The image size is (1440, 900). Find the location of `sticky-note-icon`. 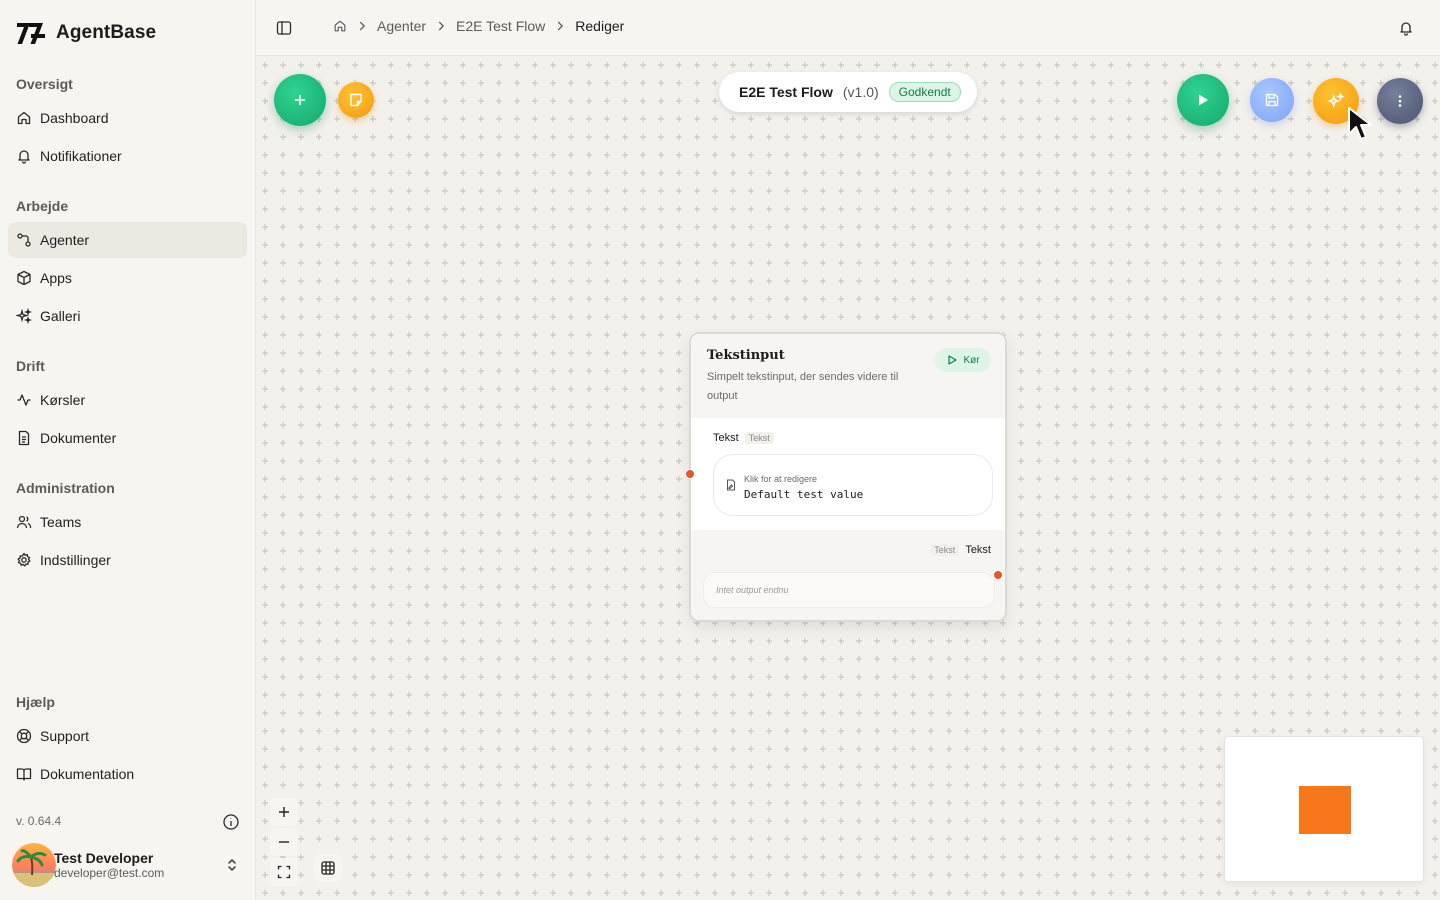

sticky-note-icon is located at coordinates (356, 100).